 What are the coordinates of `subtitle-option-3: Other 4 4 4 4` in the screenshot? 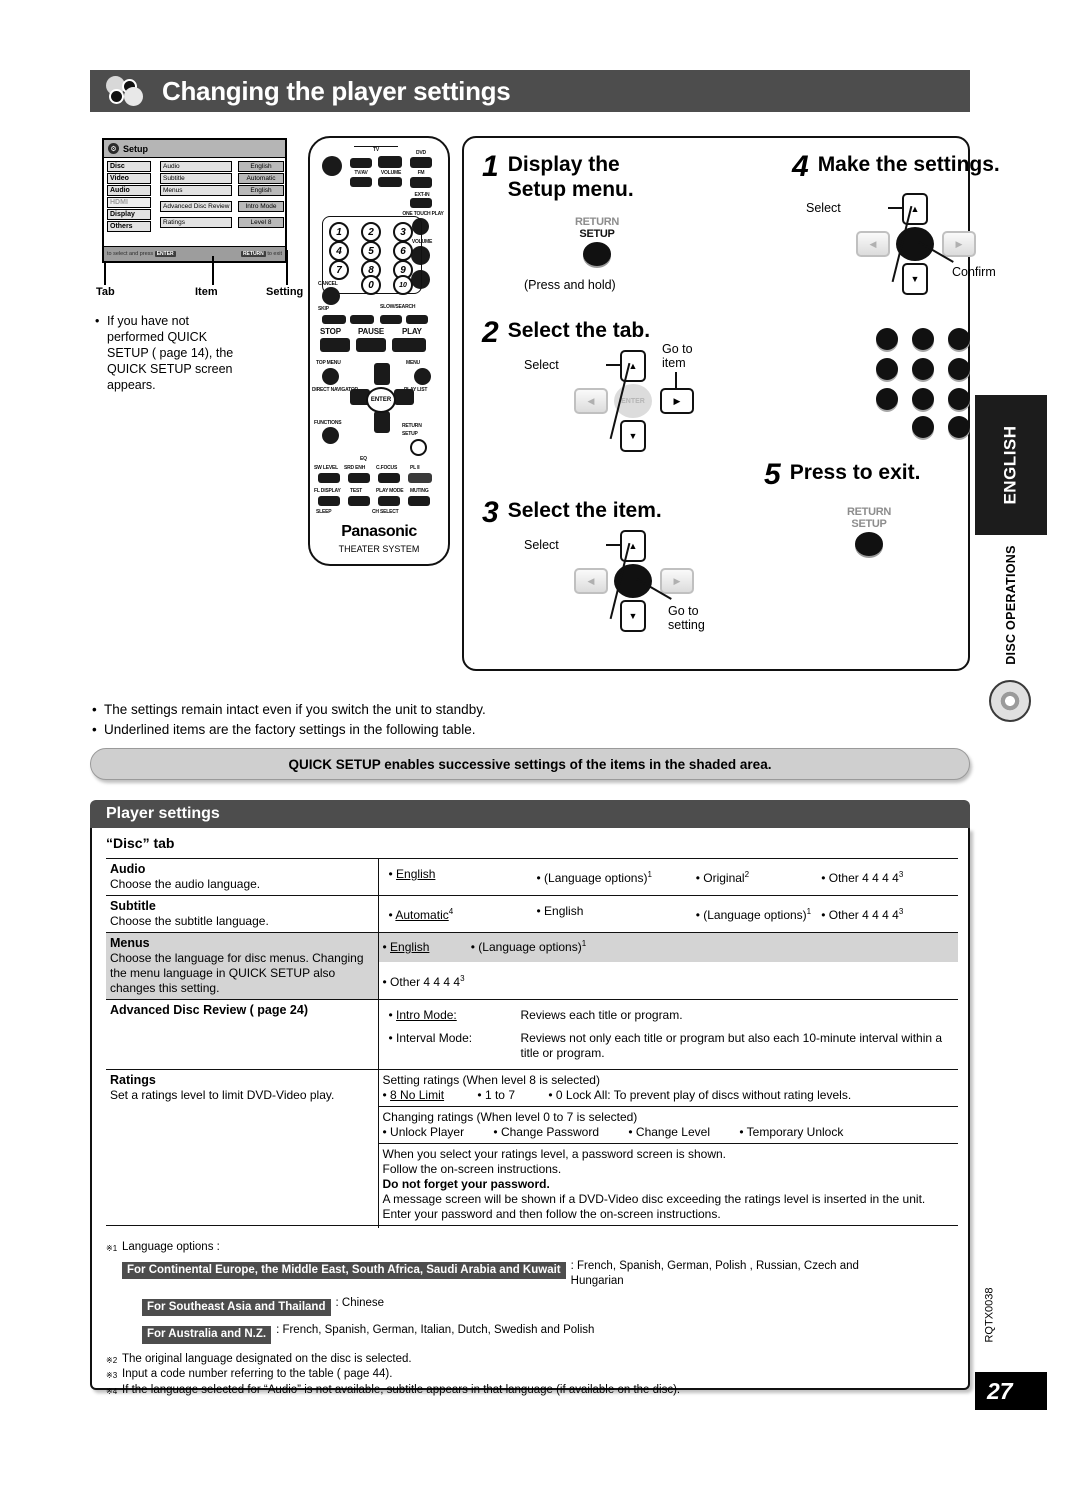 It's located at (864, 915).